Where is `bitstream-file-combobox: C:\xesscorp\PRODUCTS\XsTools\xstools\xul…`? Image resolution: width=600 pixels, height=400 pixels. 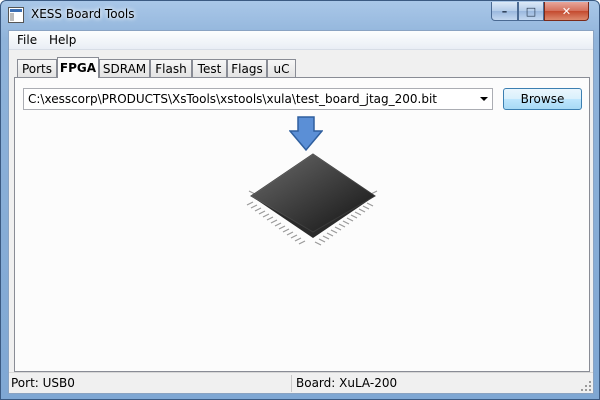
bitstream-file-combobox: C:\xesscorp\PRODUCTS\XsTools\xstools\xul… is located at coordinates (258, 99).